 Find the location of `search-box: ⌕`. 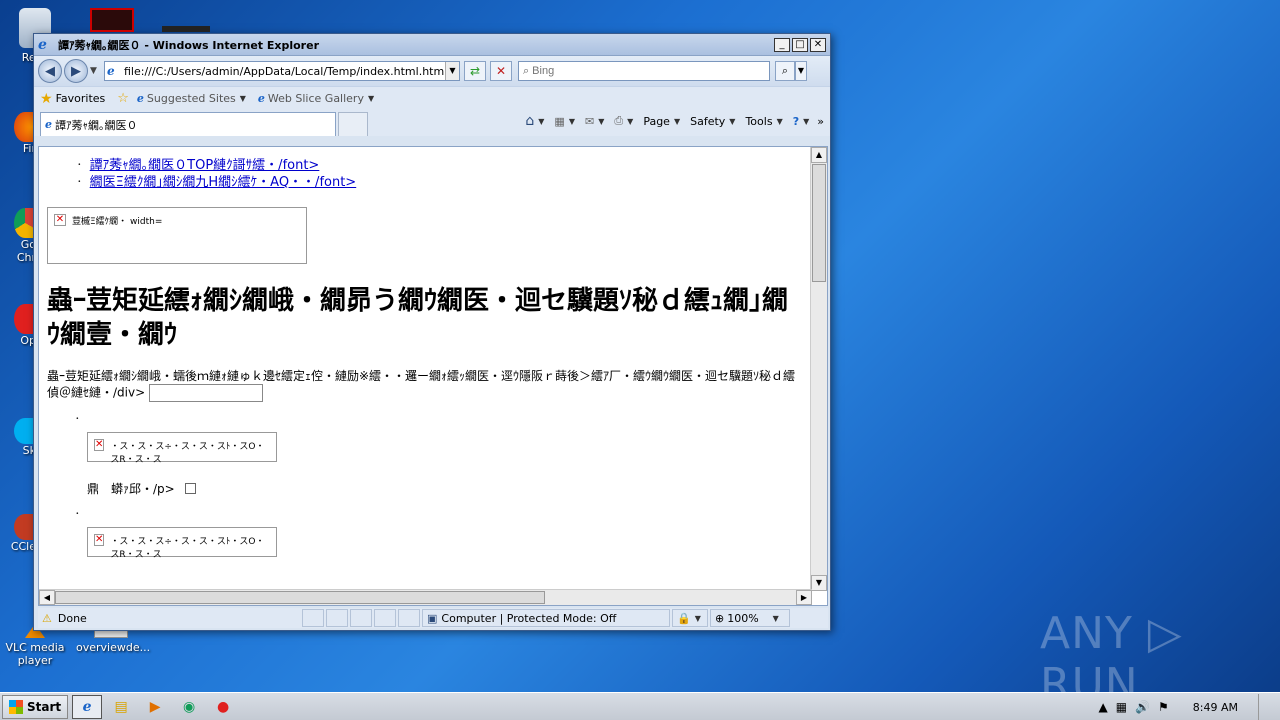

search-box: ⌕ is located at coordinates (644, 71).